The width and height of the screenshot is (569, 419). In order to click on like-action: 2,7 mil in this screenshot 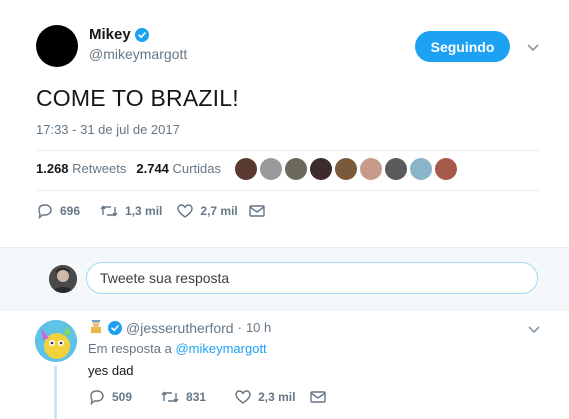, I will do `click(207, 211)`.